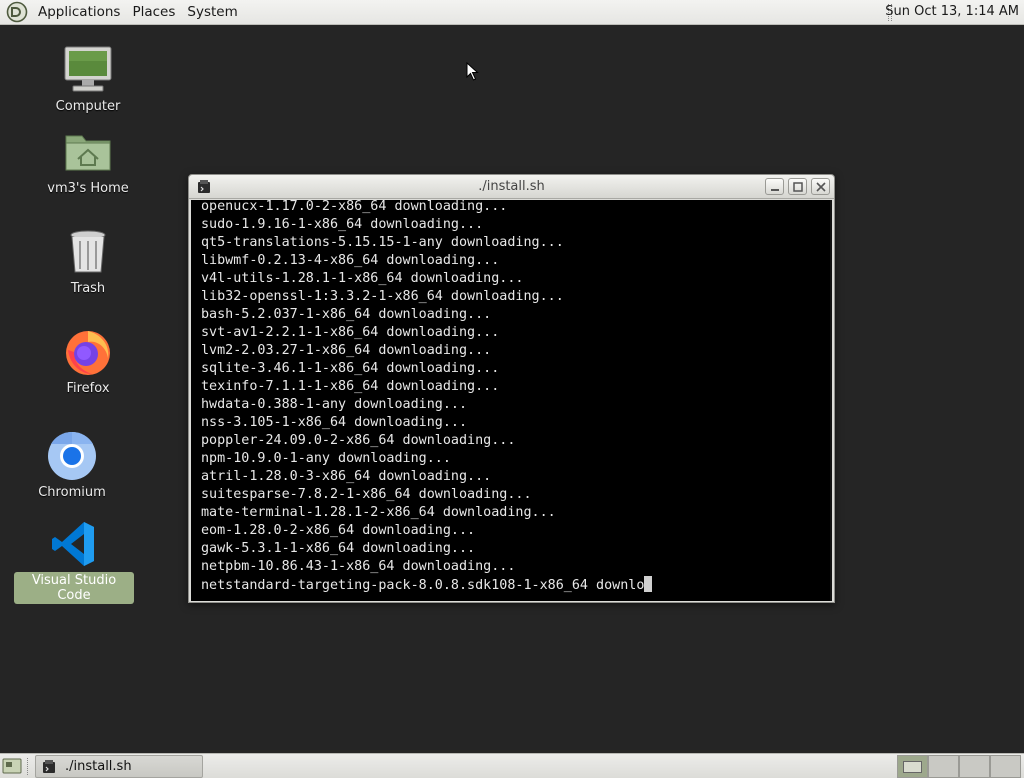 This screenshot has width=1024, height=778. I want to click on mouse-pointer-icon, so click(472, 71).